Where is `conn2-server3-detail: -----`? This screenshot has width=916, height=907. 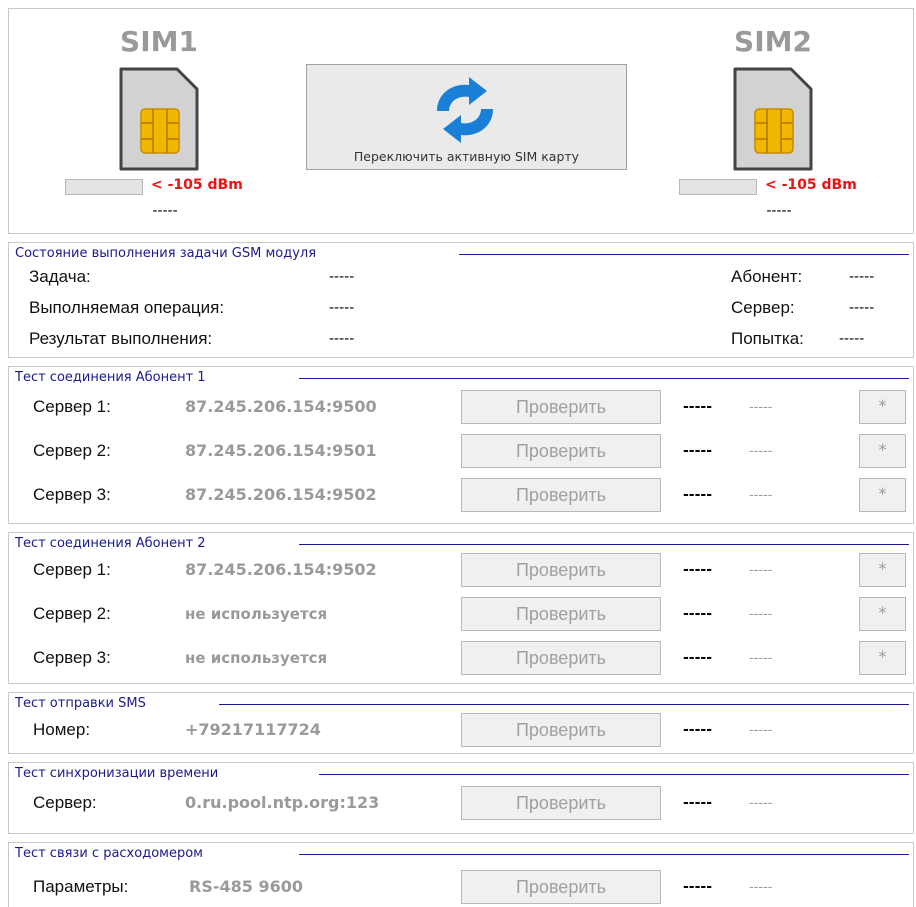
conn2-server3-detail: ----- is located at coordinates (761, 658).